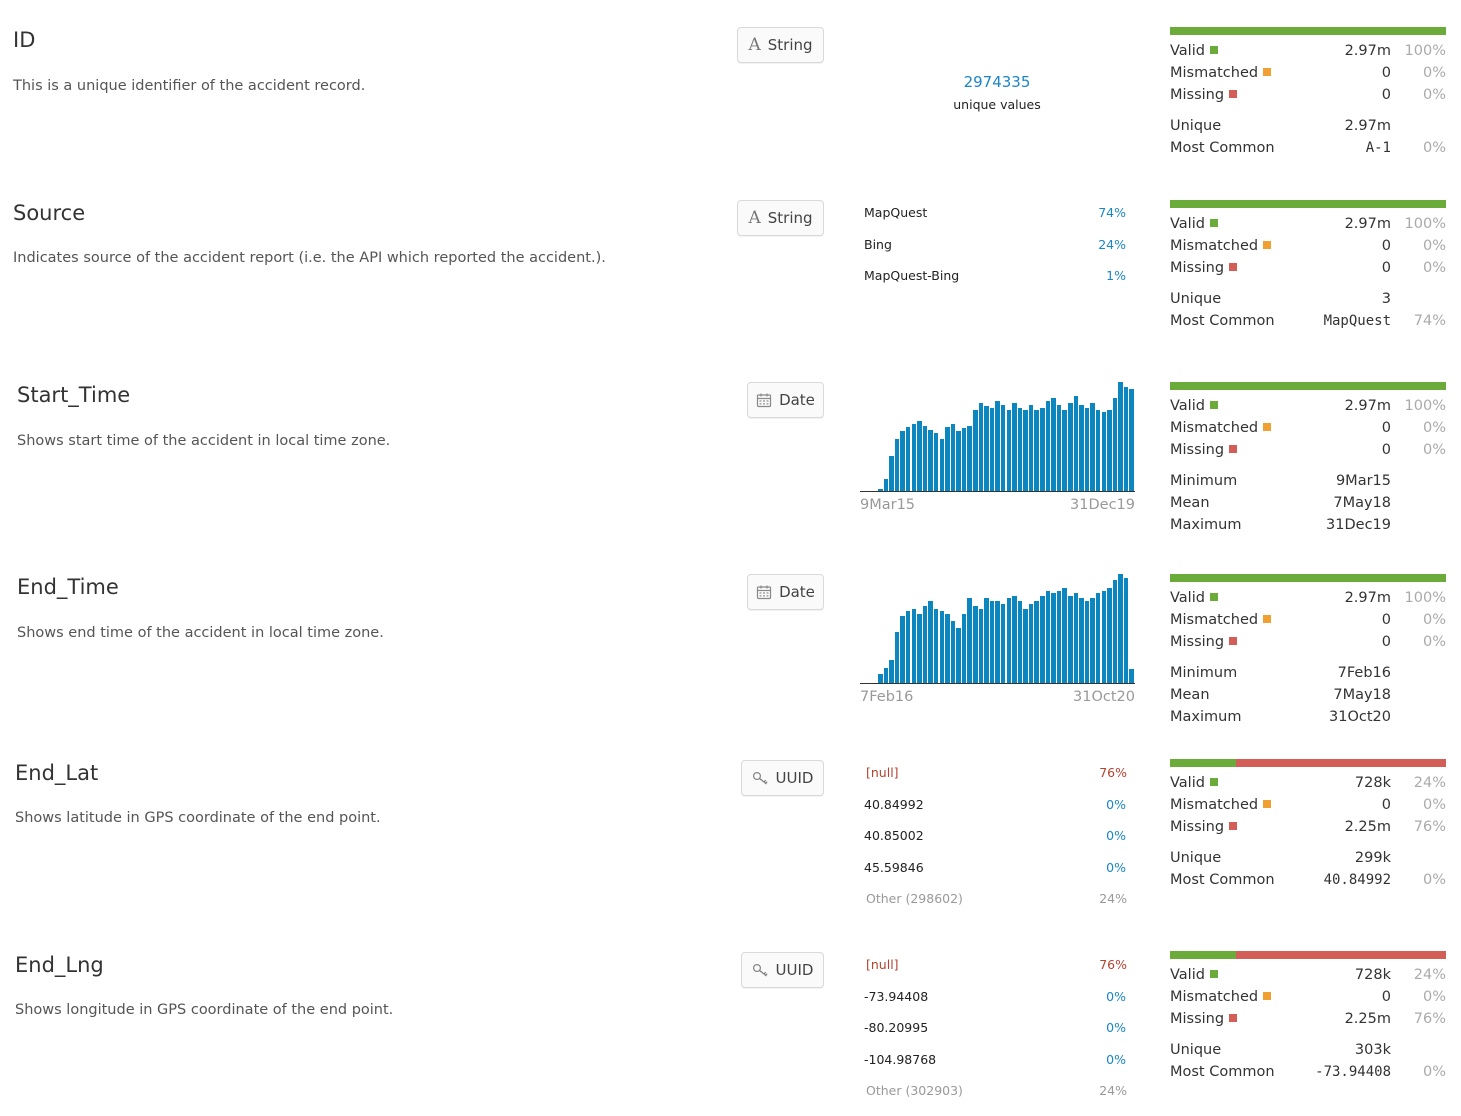 This screenshot has width=1461, height=1116. What do you see at coordinates (997, 82) in the screenshot?
I see `unique-count: 2974335` at bounding box center [997, 82].